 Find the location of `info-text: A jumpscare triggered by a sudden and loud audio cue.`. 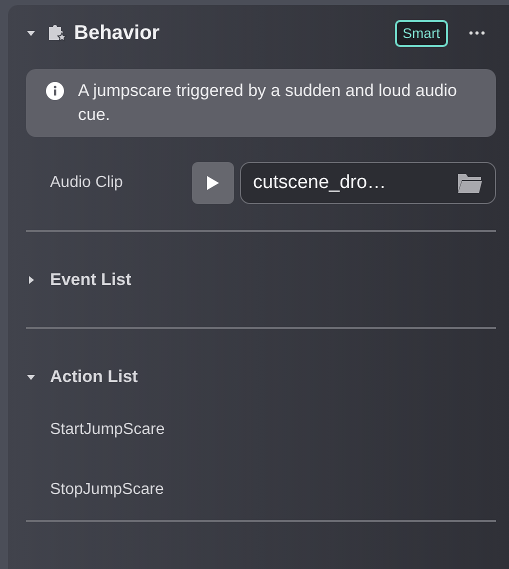

info-text: A jumpscare triggered by a sudden and loud audio cue. is located at coordinates (268, 103).